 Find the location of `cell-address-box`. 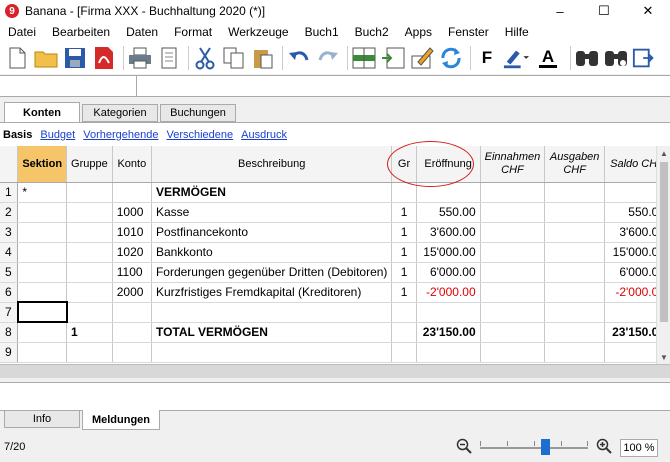

cell-address-box is located at coordinates (68, 86).